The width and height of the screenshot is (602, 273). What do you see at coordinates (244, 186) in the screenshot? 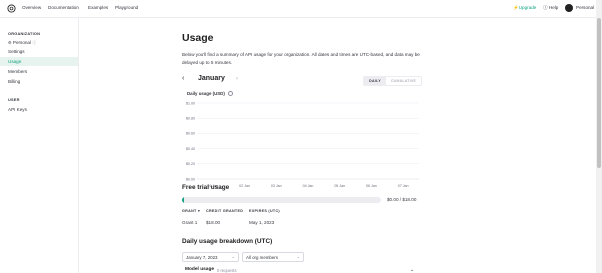
I see `x-tick-label: 02 Jan` at bounding box center [244, 186].